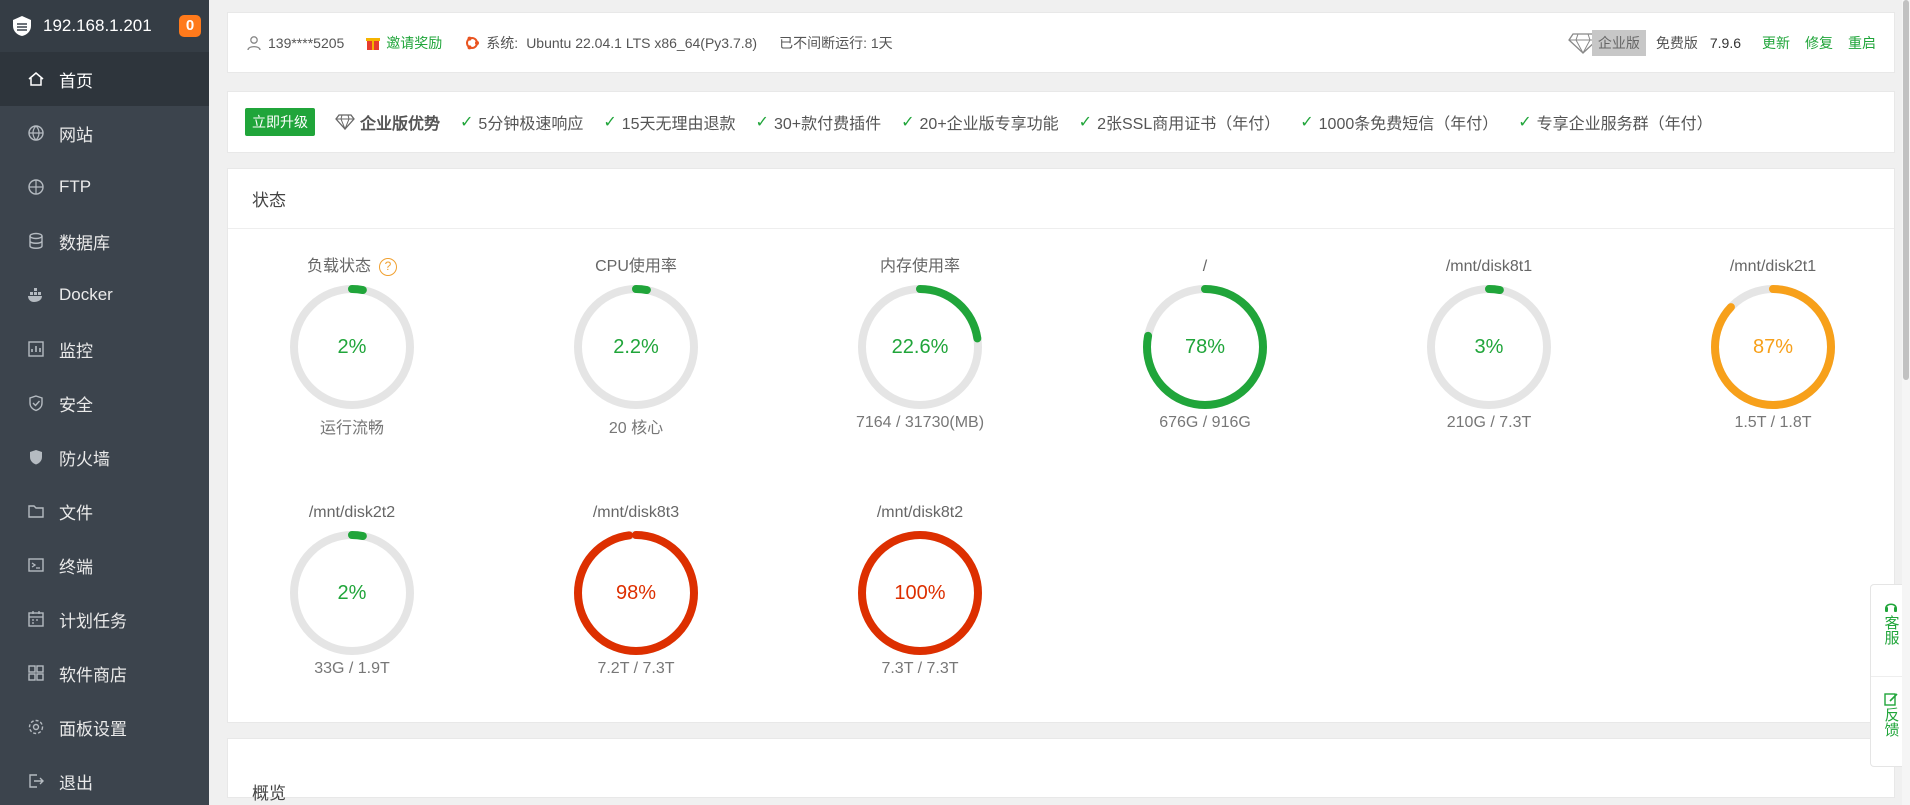  I want to click on promo-feature: ✓ 1000条免费短信（年付）, so click(1399, 122).